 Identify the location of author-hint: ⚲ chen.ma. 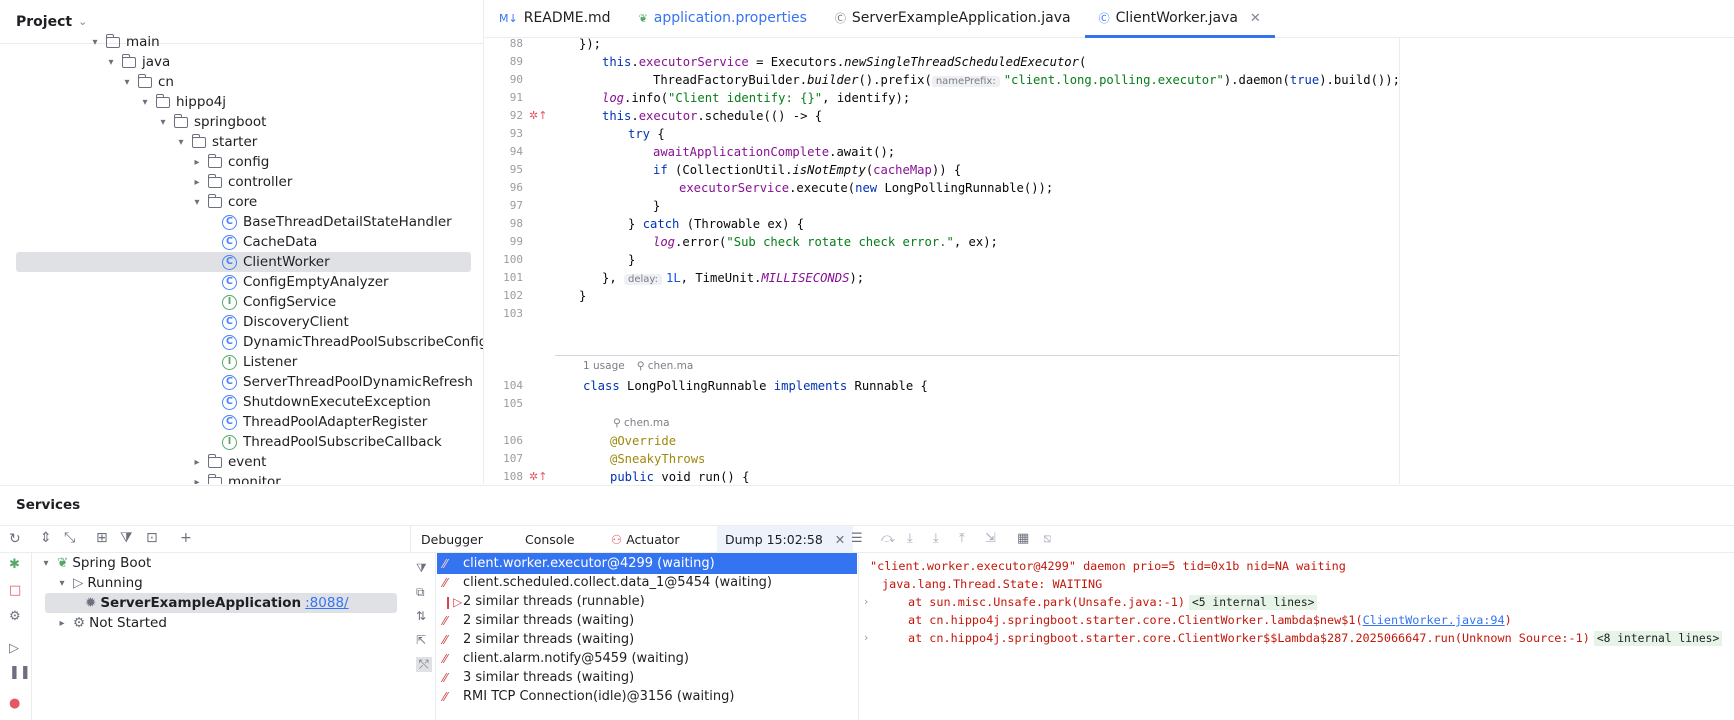
(641, 423).